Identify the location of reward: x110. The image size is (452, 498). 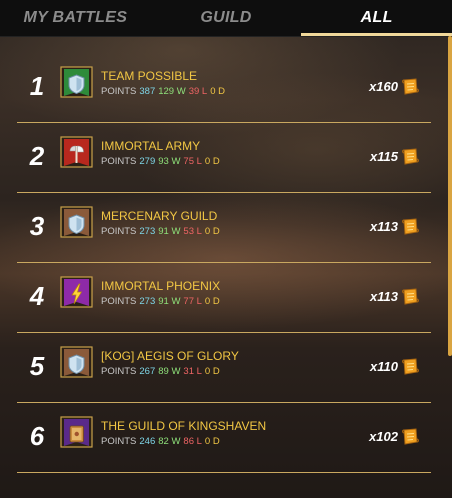
(394, 366).